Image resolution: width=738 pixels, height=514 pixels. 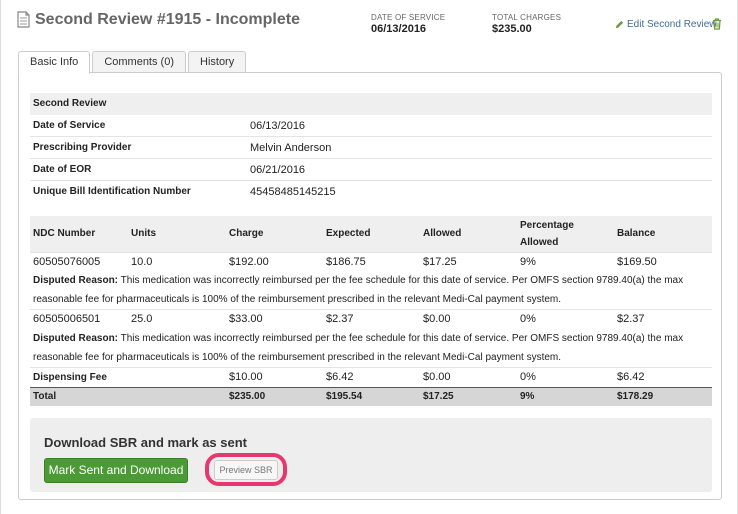 I want to click on tab-history: History, so click(x=217, y=62).